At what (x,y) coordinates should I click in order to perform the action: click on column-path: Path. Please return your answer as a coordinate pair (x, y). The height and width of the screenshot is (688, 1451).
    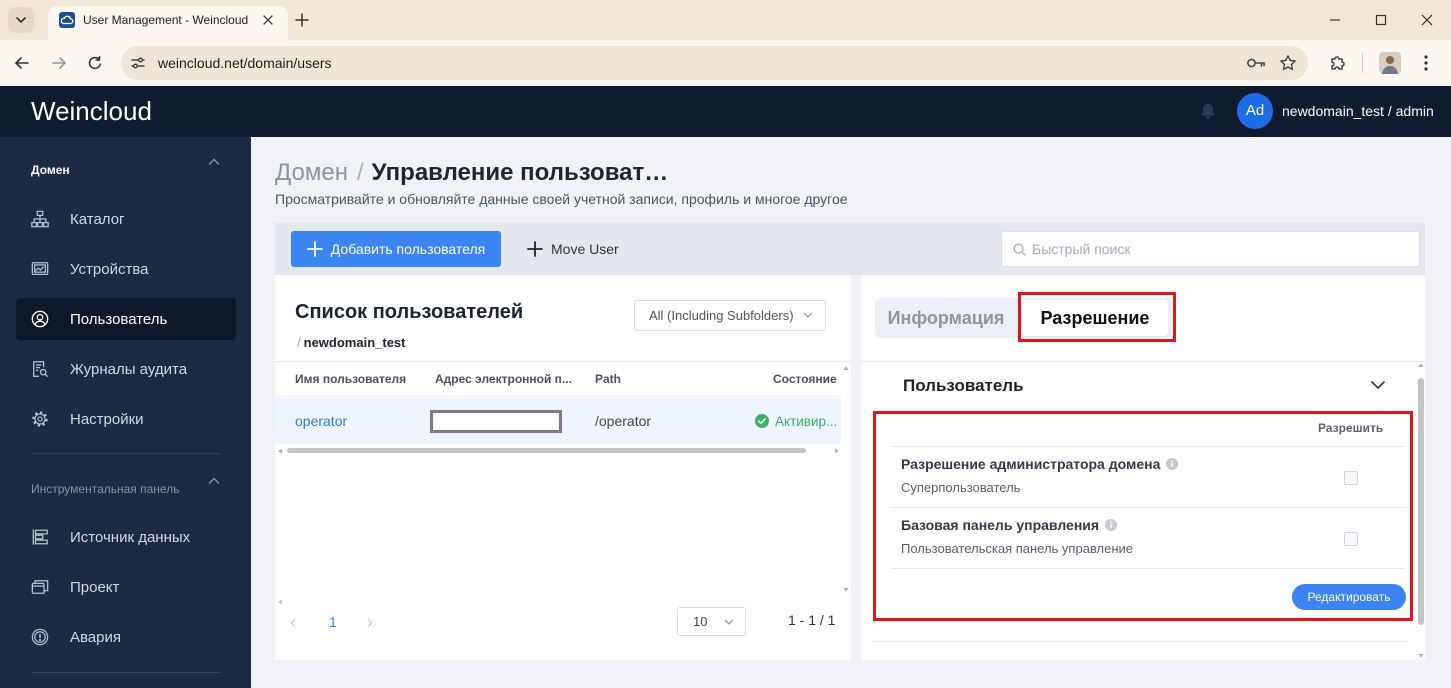
    Looking at the image, I should click on (608, 379).